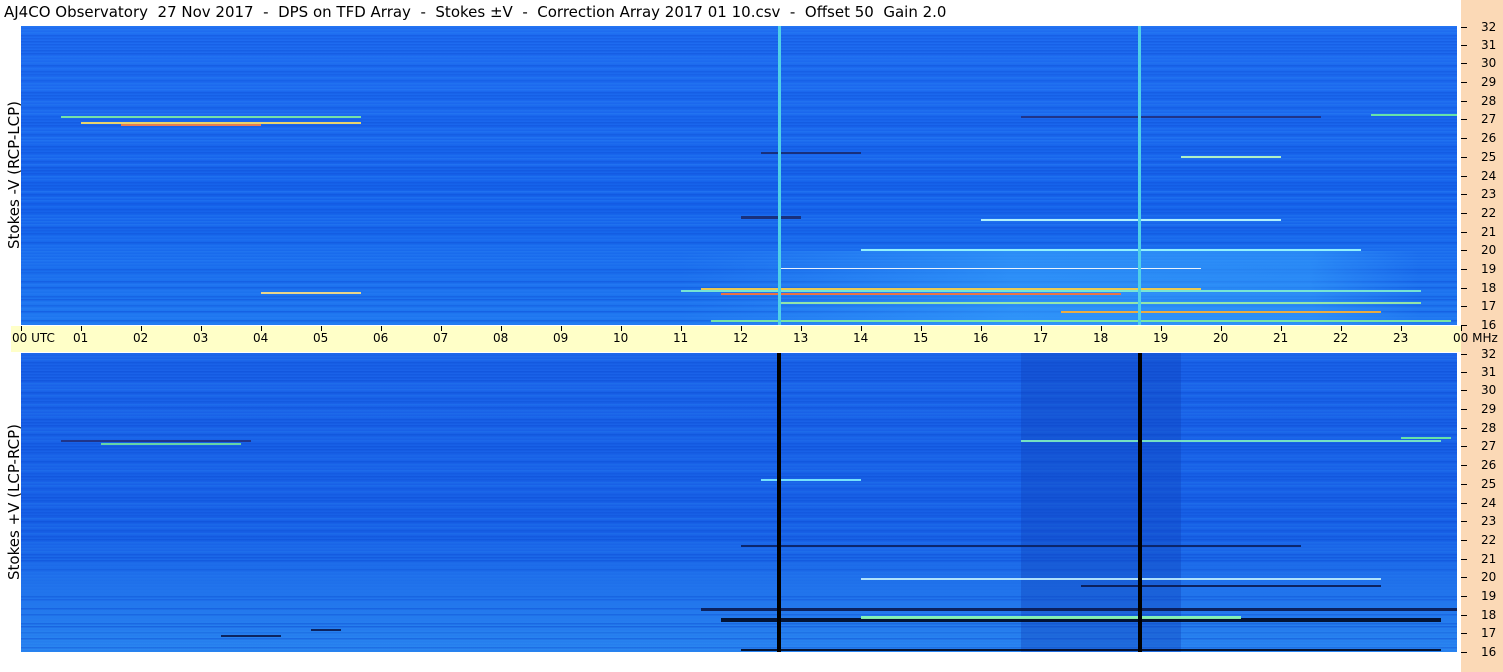 The width and height of the screenshot is (1503, 672). What do you see at coordinates (1475, 338) in the screenshot?
I see `time-tick-label: 00 MHz` at bounding box center [1475, 338].